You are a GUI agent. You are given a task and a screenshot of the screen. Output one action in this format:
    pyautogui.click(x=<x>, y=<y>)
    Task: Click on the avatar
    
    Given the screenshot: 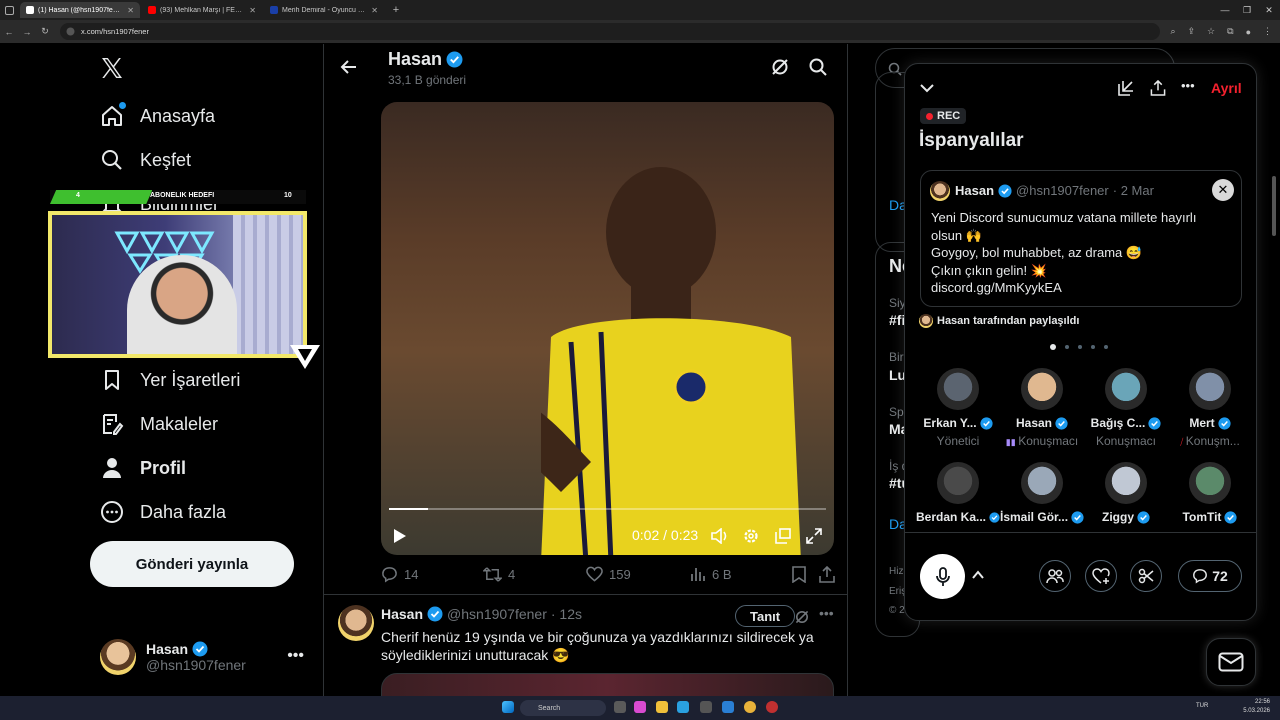 What is the action you would take?
    pyautogui.click(x=356, y=623)
    